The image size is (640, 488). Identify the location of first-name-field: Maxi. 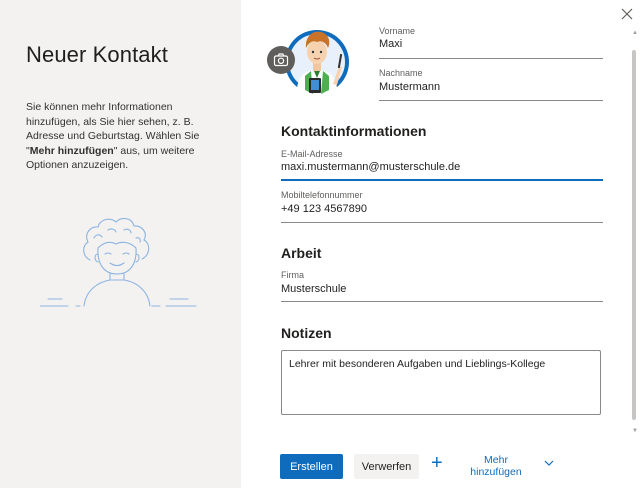
(390, 44).